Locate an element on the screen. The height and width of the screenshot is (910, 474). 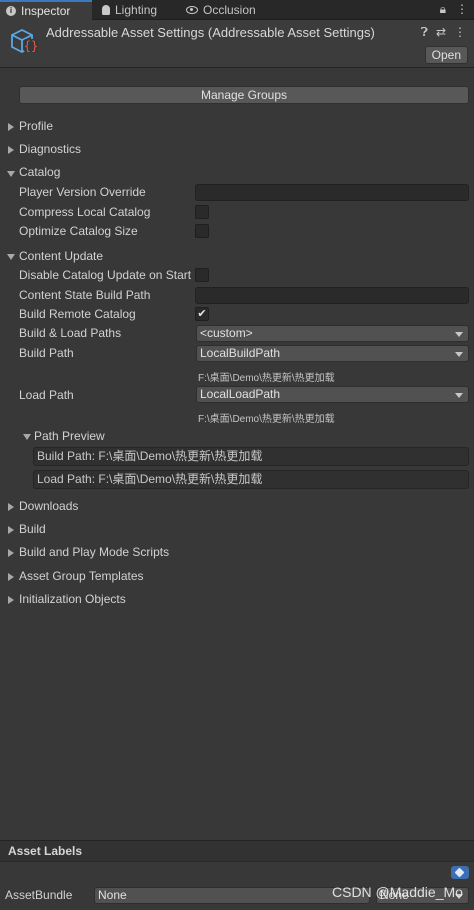
disable-catalog-update-label: Disable Catalog Update on Start is located at coordinates (105, 275).